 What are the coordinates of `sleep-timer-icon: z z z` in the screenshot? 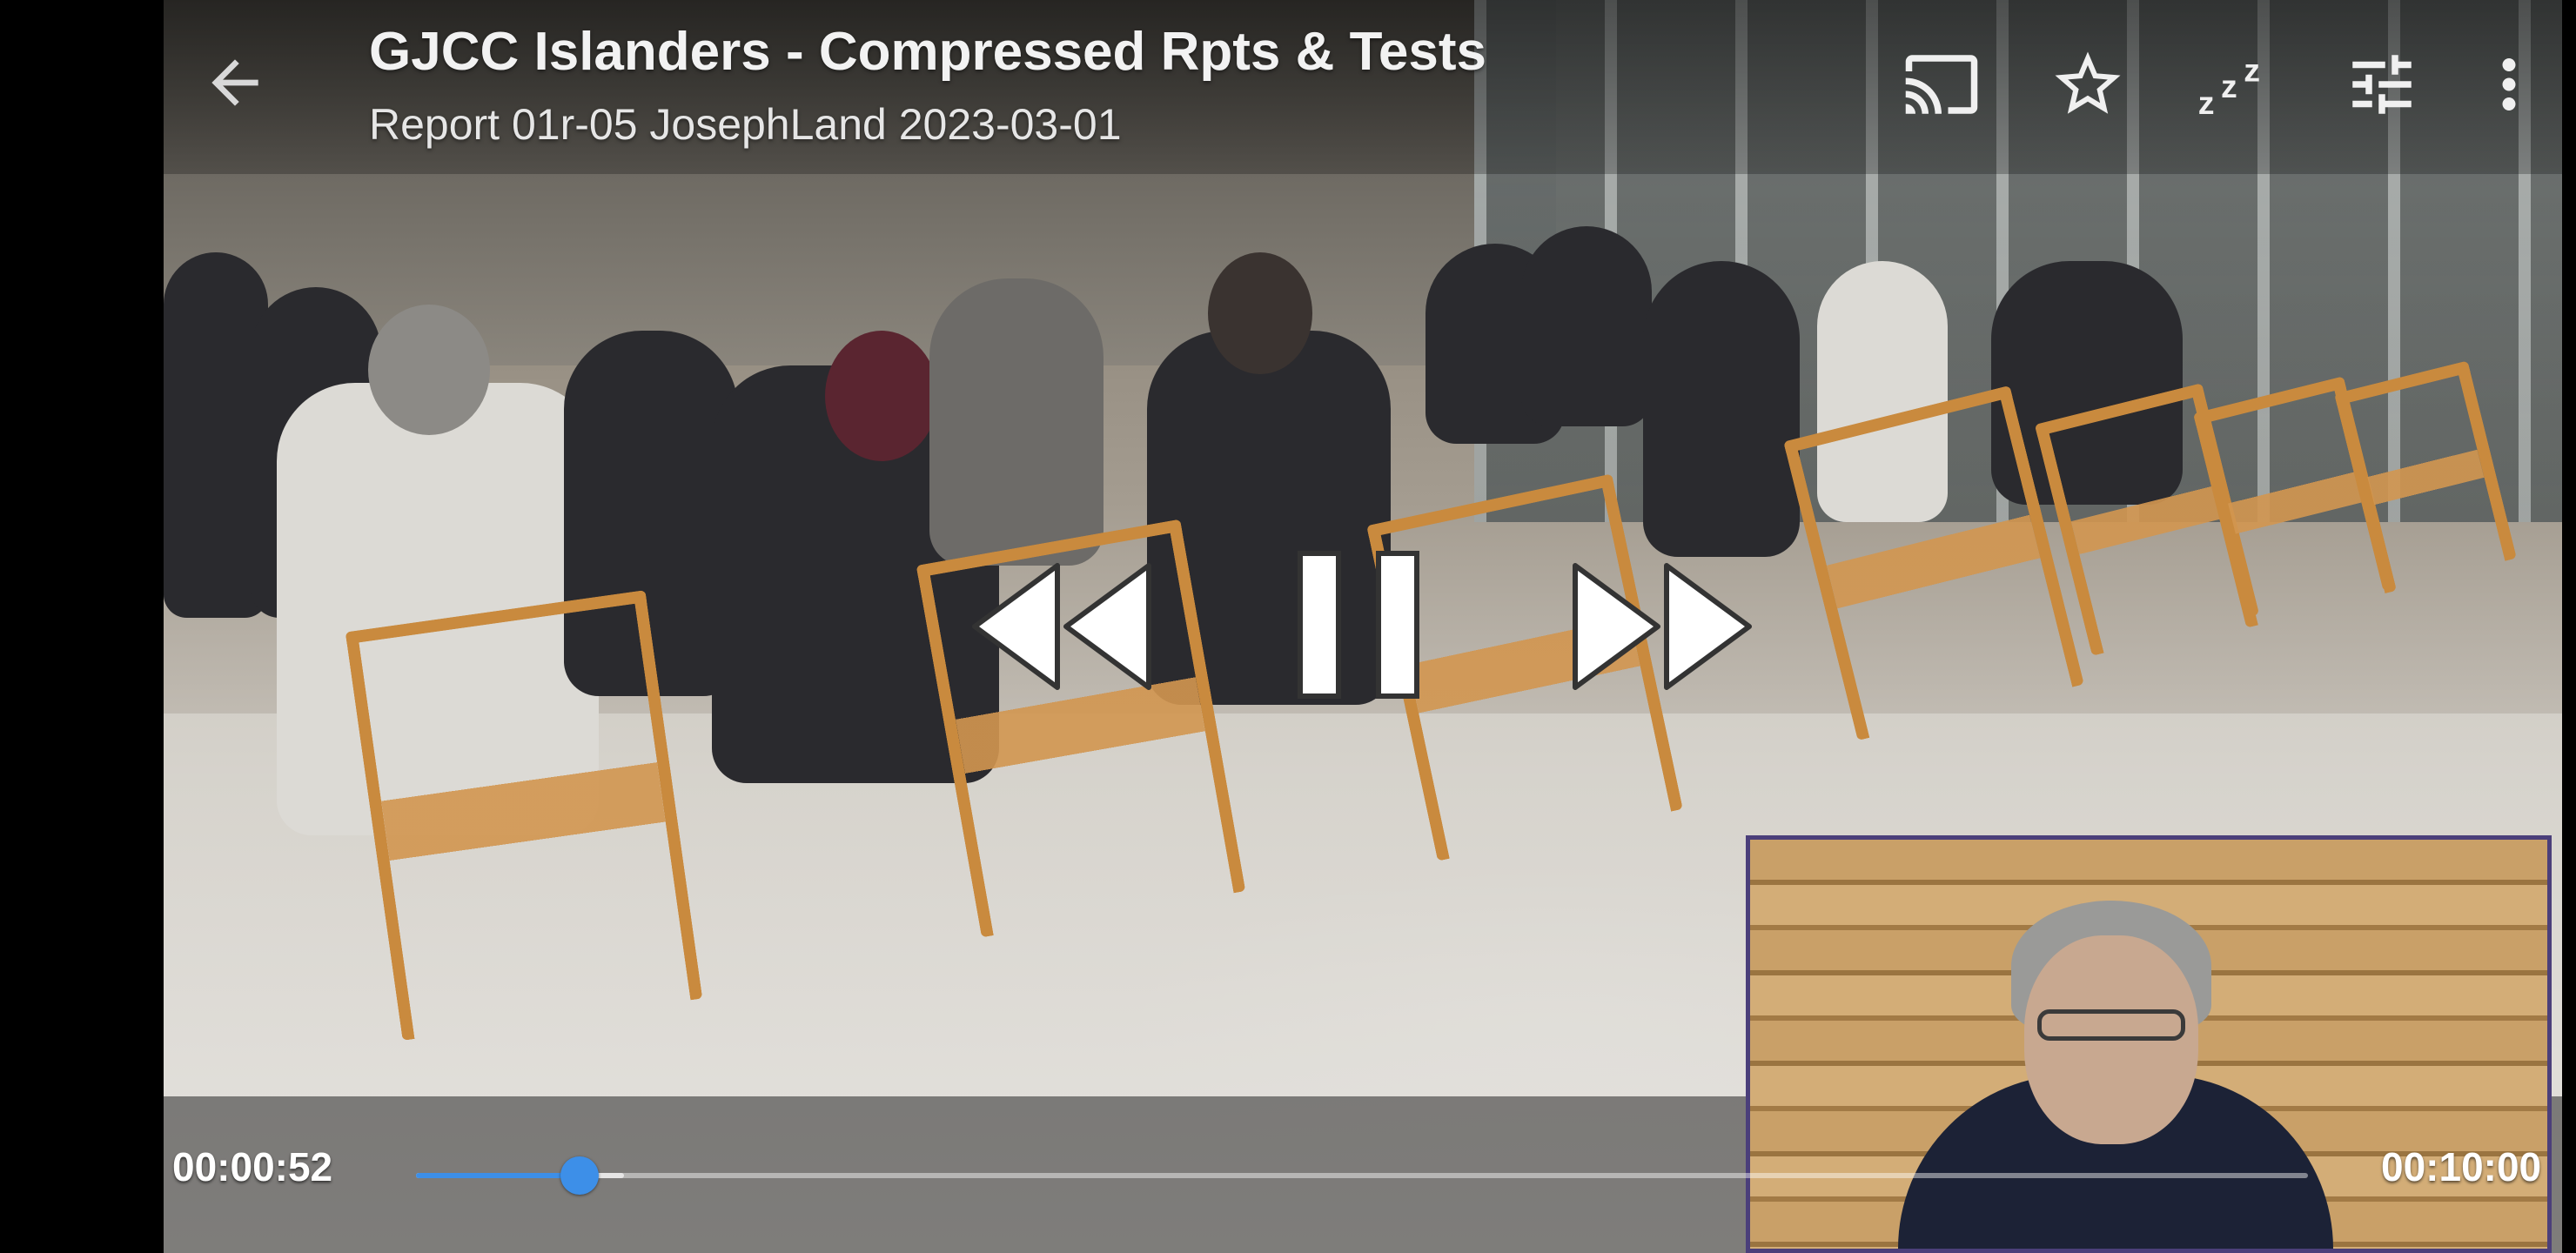 It's located at (2229, 86).